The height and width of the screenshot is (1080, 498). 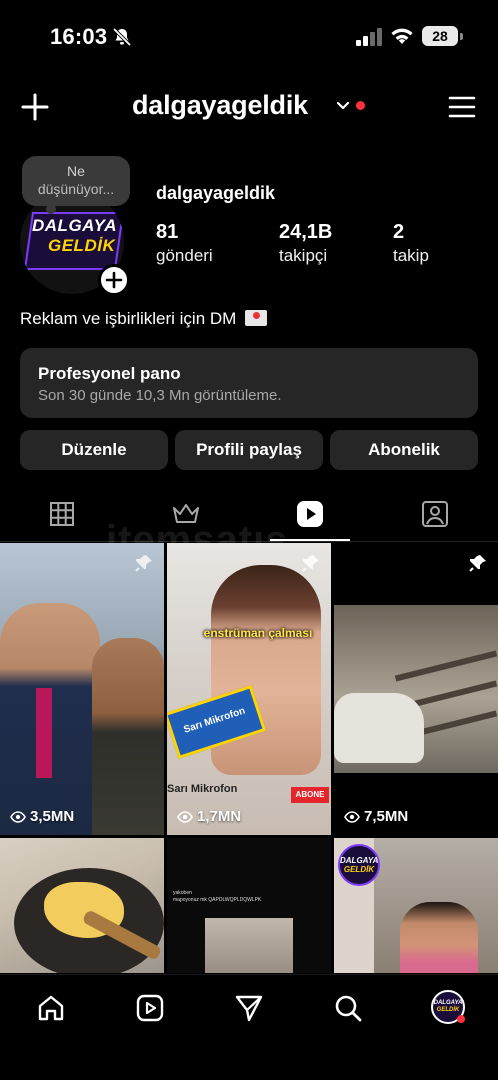 What do you see at coordinates (209, 816) in the screenshot?
I see `view-count: 1,7MN` at bounding box center [209, 816].